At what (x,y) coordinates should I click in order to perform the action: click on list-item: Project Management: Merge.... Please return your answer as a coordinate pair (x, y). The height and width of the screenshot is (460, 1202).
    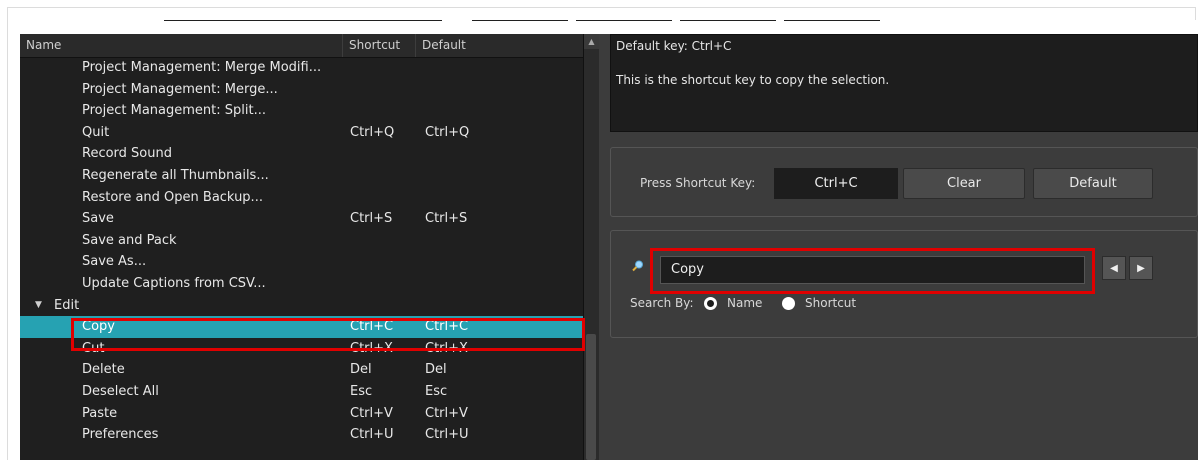
    Looking at the image, I should click on (309, 90).